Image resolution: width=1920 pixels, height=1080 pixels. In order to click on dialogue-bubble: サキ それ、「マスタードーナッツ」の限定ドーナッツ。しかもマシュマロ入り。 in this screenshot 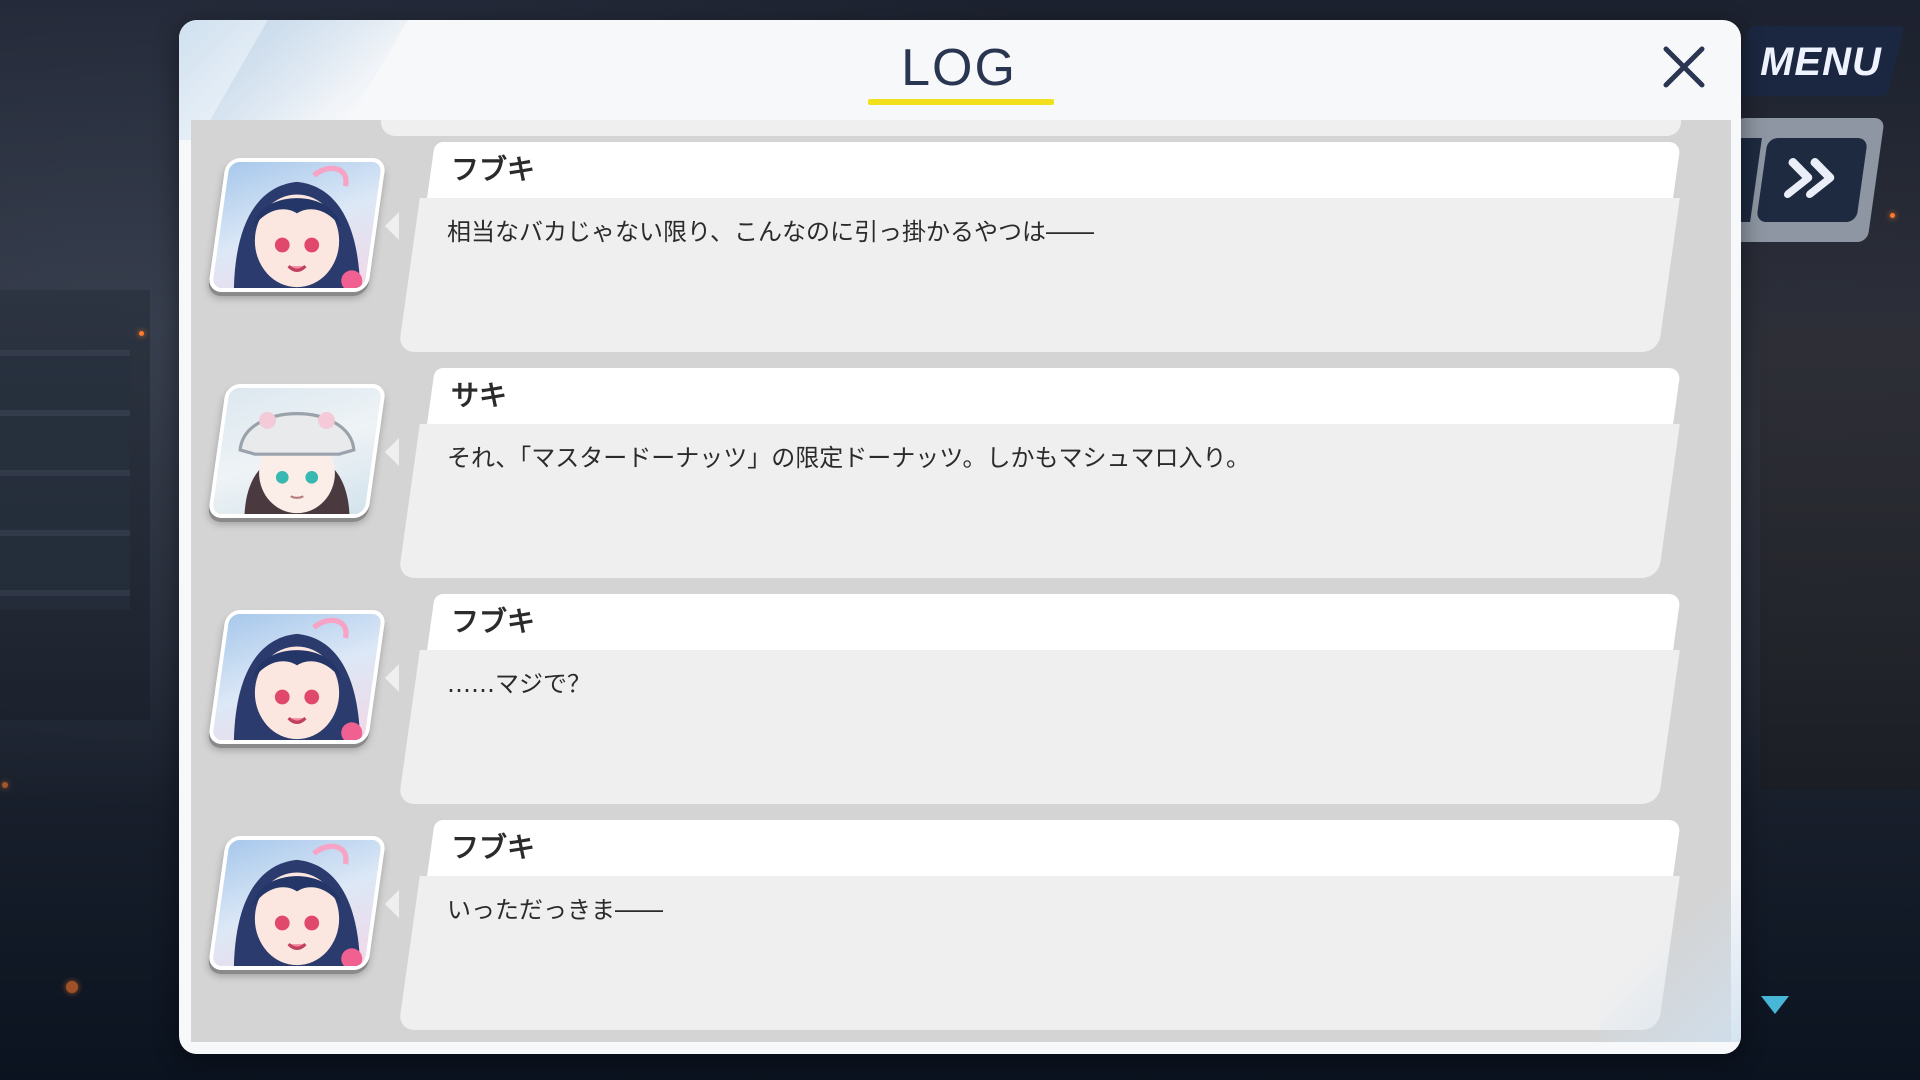, I will do `click(1044, 473)`.